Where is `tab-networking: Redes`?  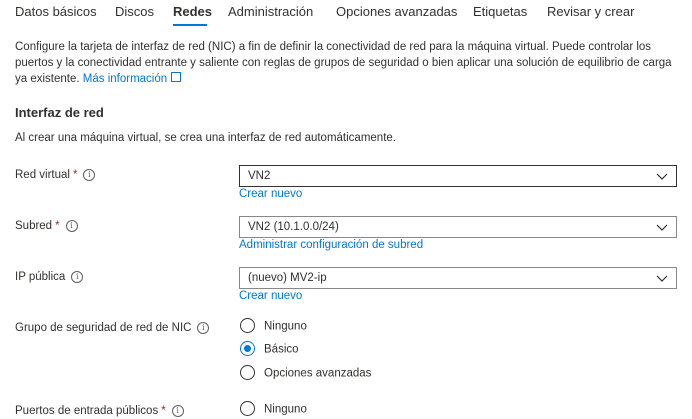 tab-networking: Redes is located at coordinates (192, 11).